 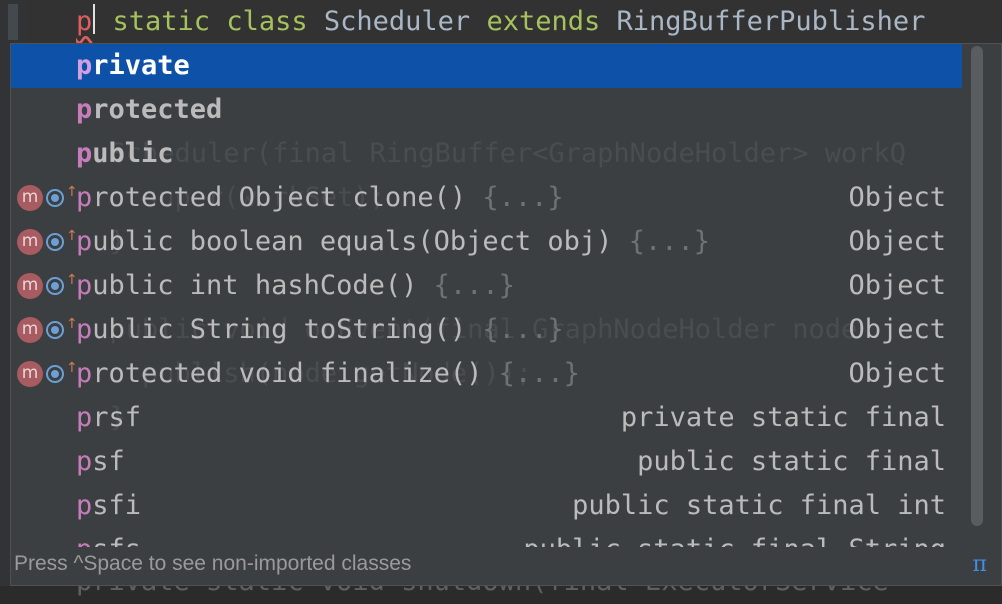 I want to click on gutter-marker, so click(x=13, y=22).